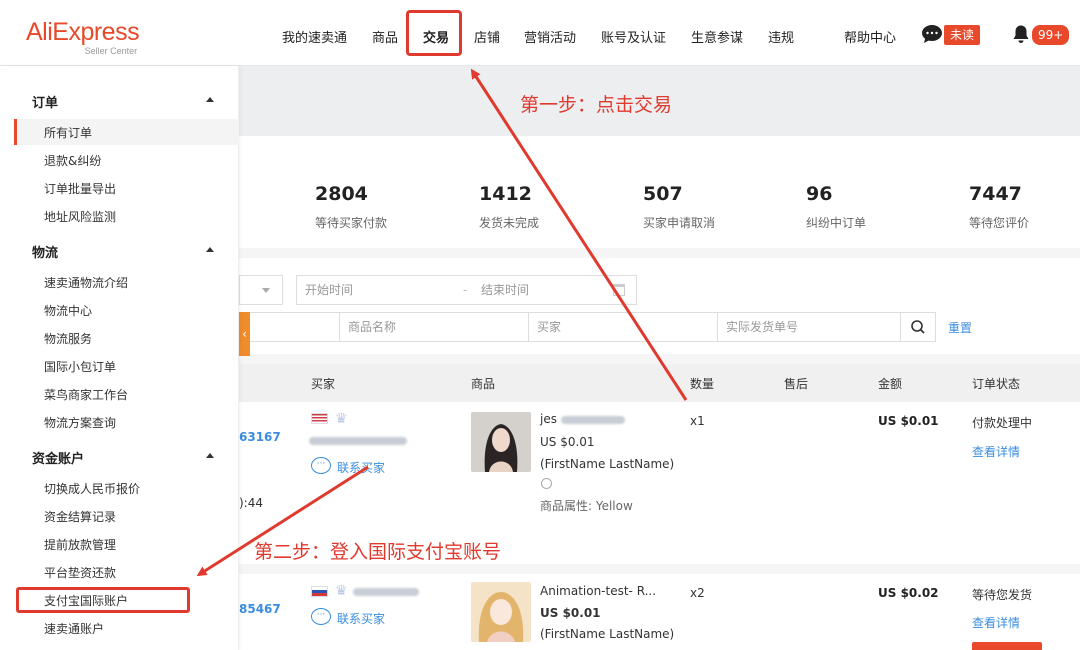  Describe the element at coordinates (378, 552) in the screenshot. I see `annotation-step2: 第二步：登入国际支付宝账号` at that location.